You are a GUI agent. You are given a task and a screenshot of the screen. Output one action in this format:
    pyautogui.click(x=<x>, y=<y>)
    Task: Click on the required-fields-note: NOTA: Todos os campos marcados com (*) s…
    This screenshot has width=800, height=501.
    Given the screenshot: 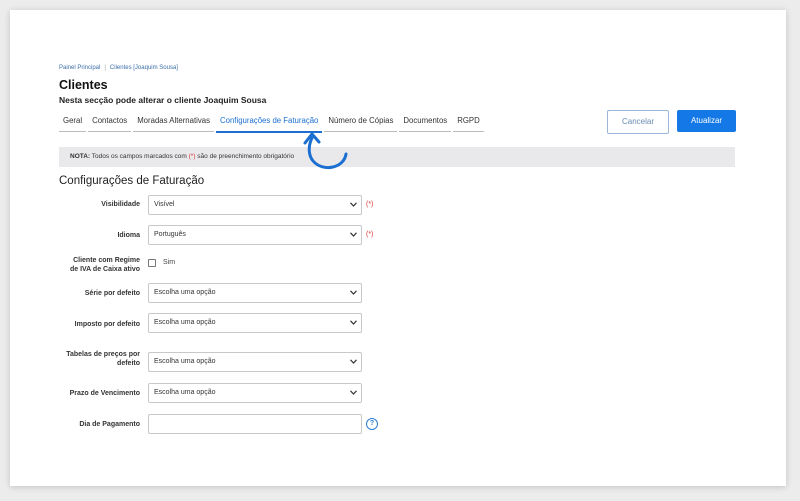 What is the action you would take?
    pyautogui.click(x=397, y=157)
    